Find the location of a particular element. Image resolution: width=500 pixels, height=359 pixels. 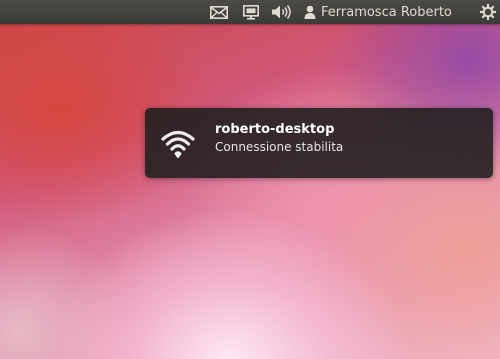

envelope-icon is located at coordinates (219, 12).